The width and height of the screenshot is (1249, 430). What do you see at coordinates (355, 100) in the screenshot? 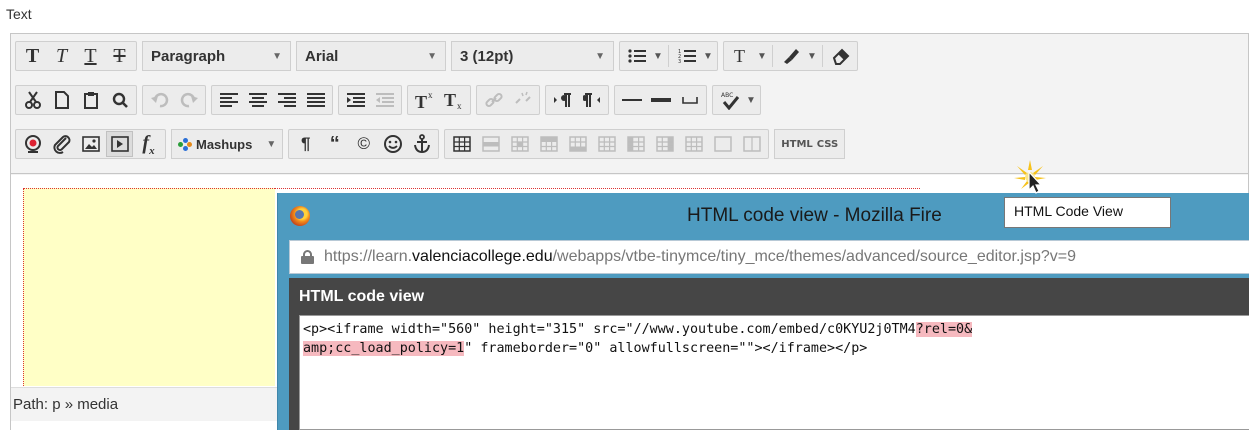
I see `indent-button` at bounding box center [355, 100].